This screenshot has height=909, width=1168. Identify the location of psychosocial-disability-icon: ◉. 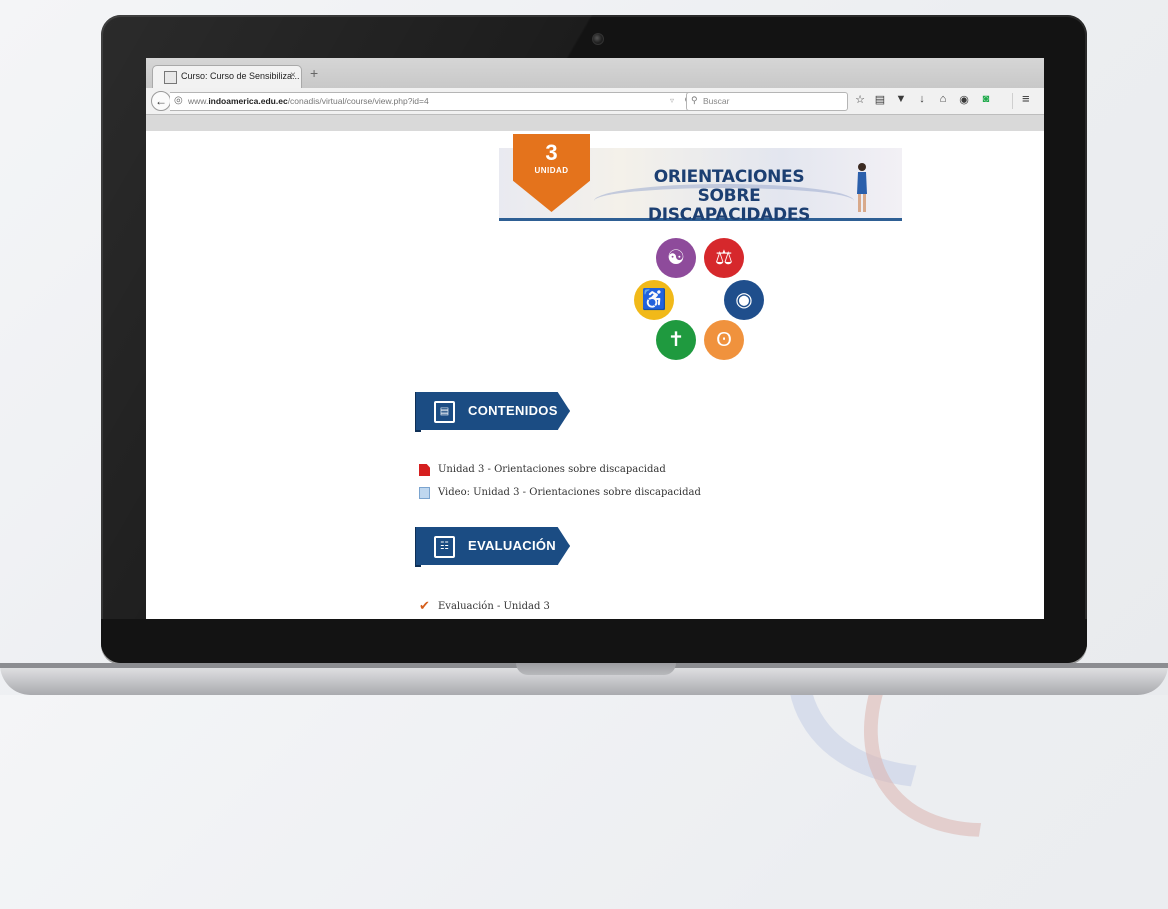
(744, 300).